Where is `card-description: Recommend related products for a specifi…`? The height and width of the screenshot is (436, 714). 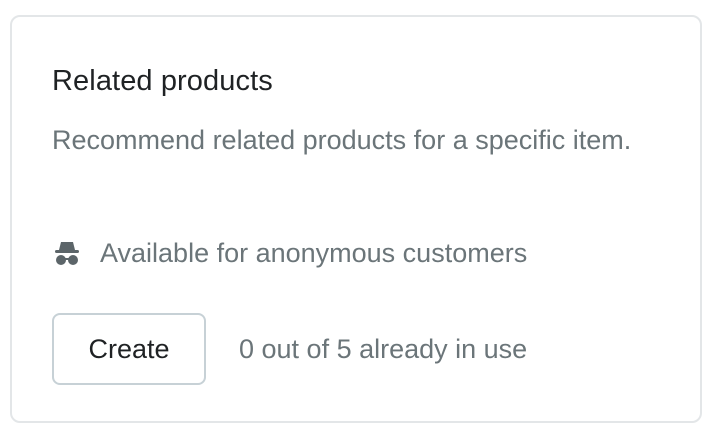 card-description: Recommend related products for a specifi… is located at coordinates (342, 140).